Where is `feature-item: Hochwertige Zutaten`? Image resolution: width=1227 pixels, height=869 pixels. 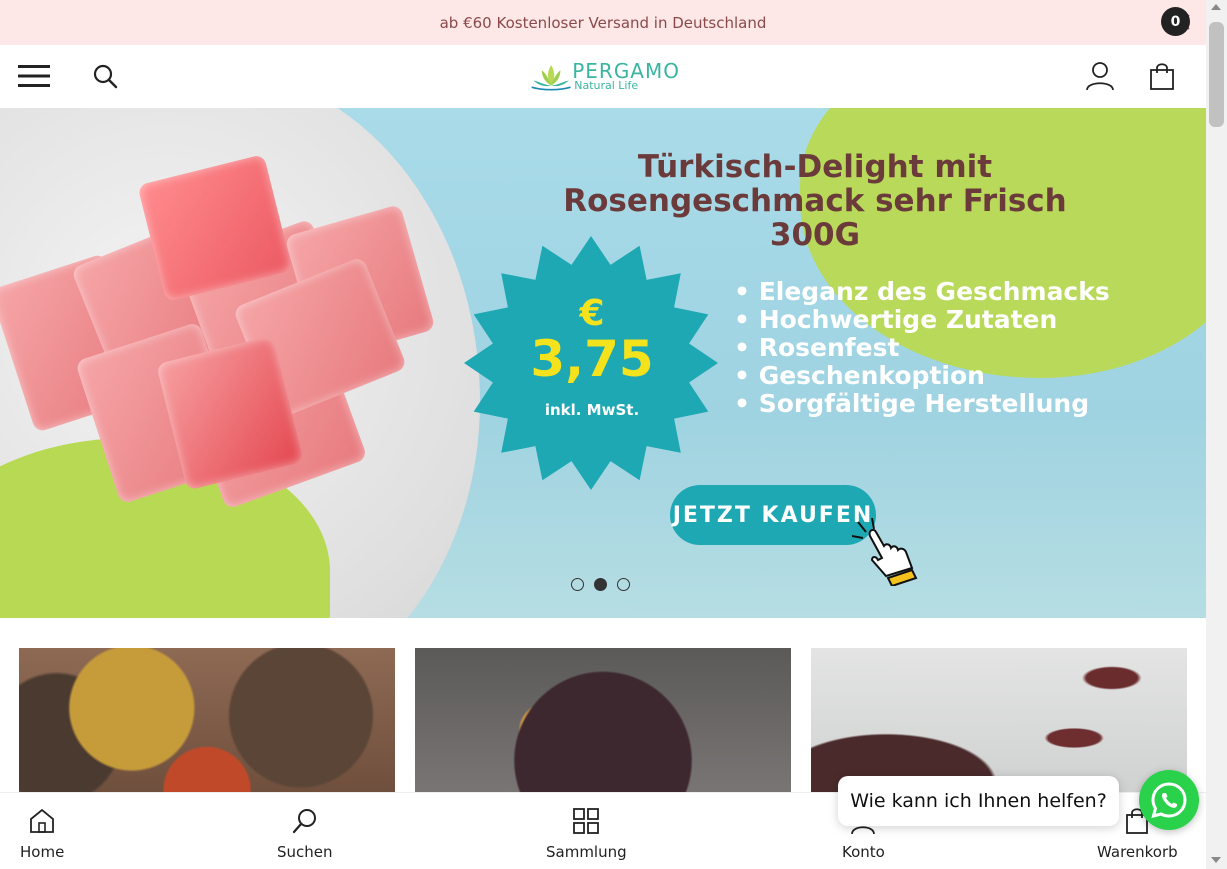
feature-item: Hochwertige Zutaten is located at coordinates (922, 320).